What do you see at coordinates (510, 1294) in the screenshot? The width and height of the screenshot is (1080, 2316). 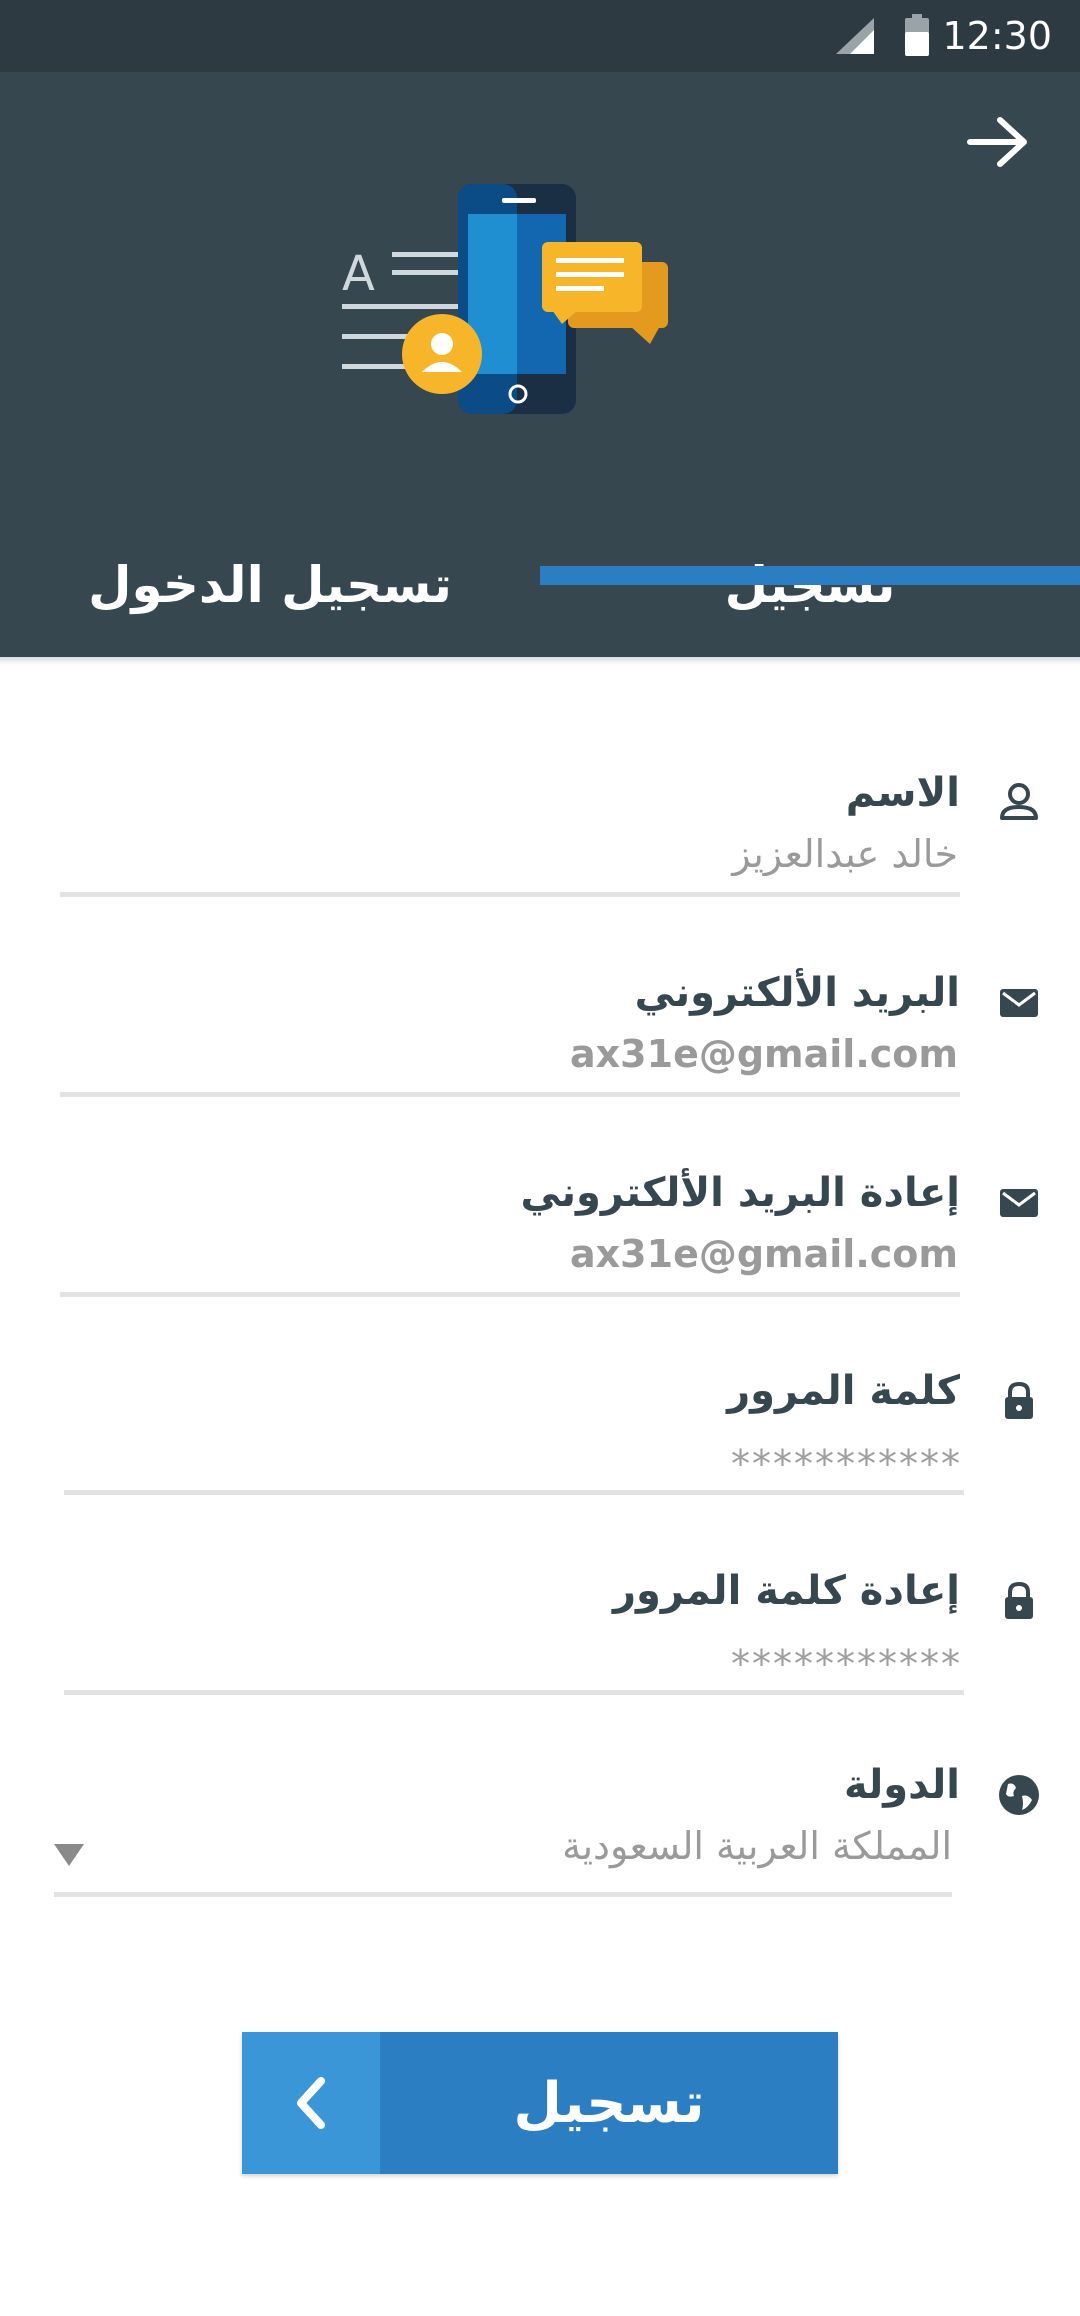 I see `email-confirm-underline` at bounding box center [510, 1294].